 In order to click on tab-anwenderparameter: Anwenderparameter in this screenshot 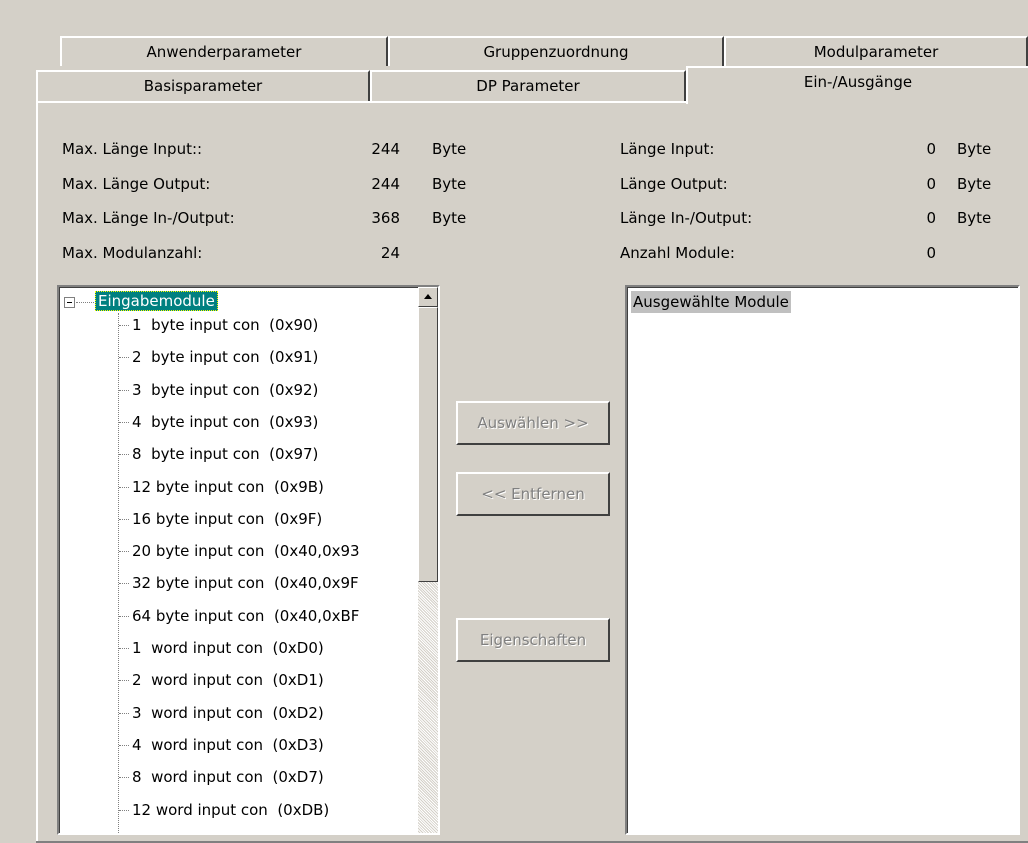, I will do `click(224, 51)`.